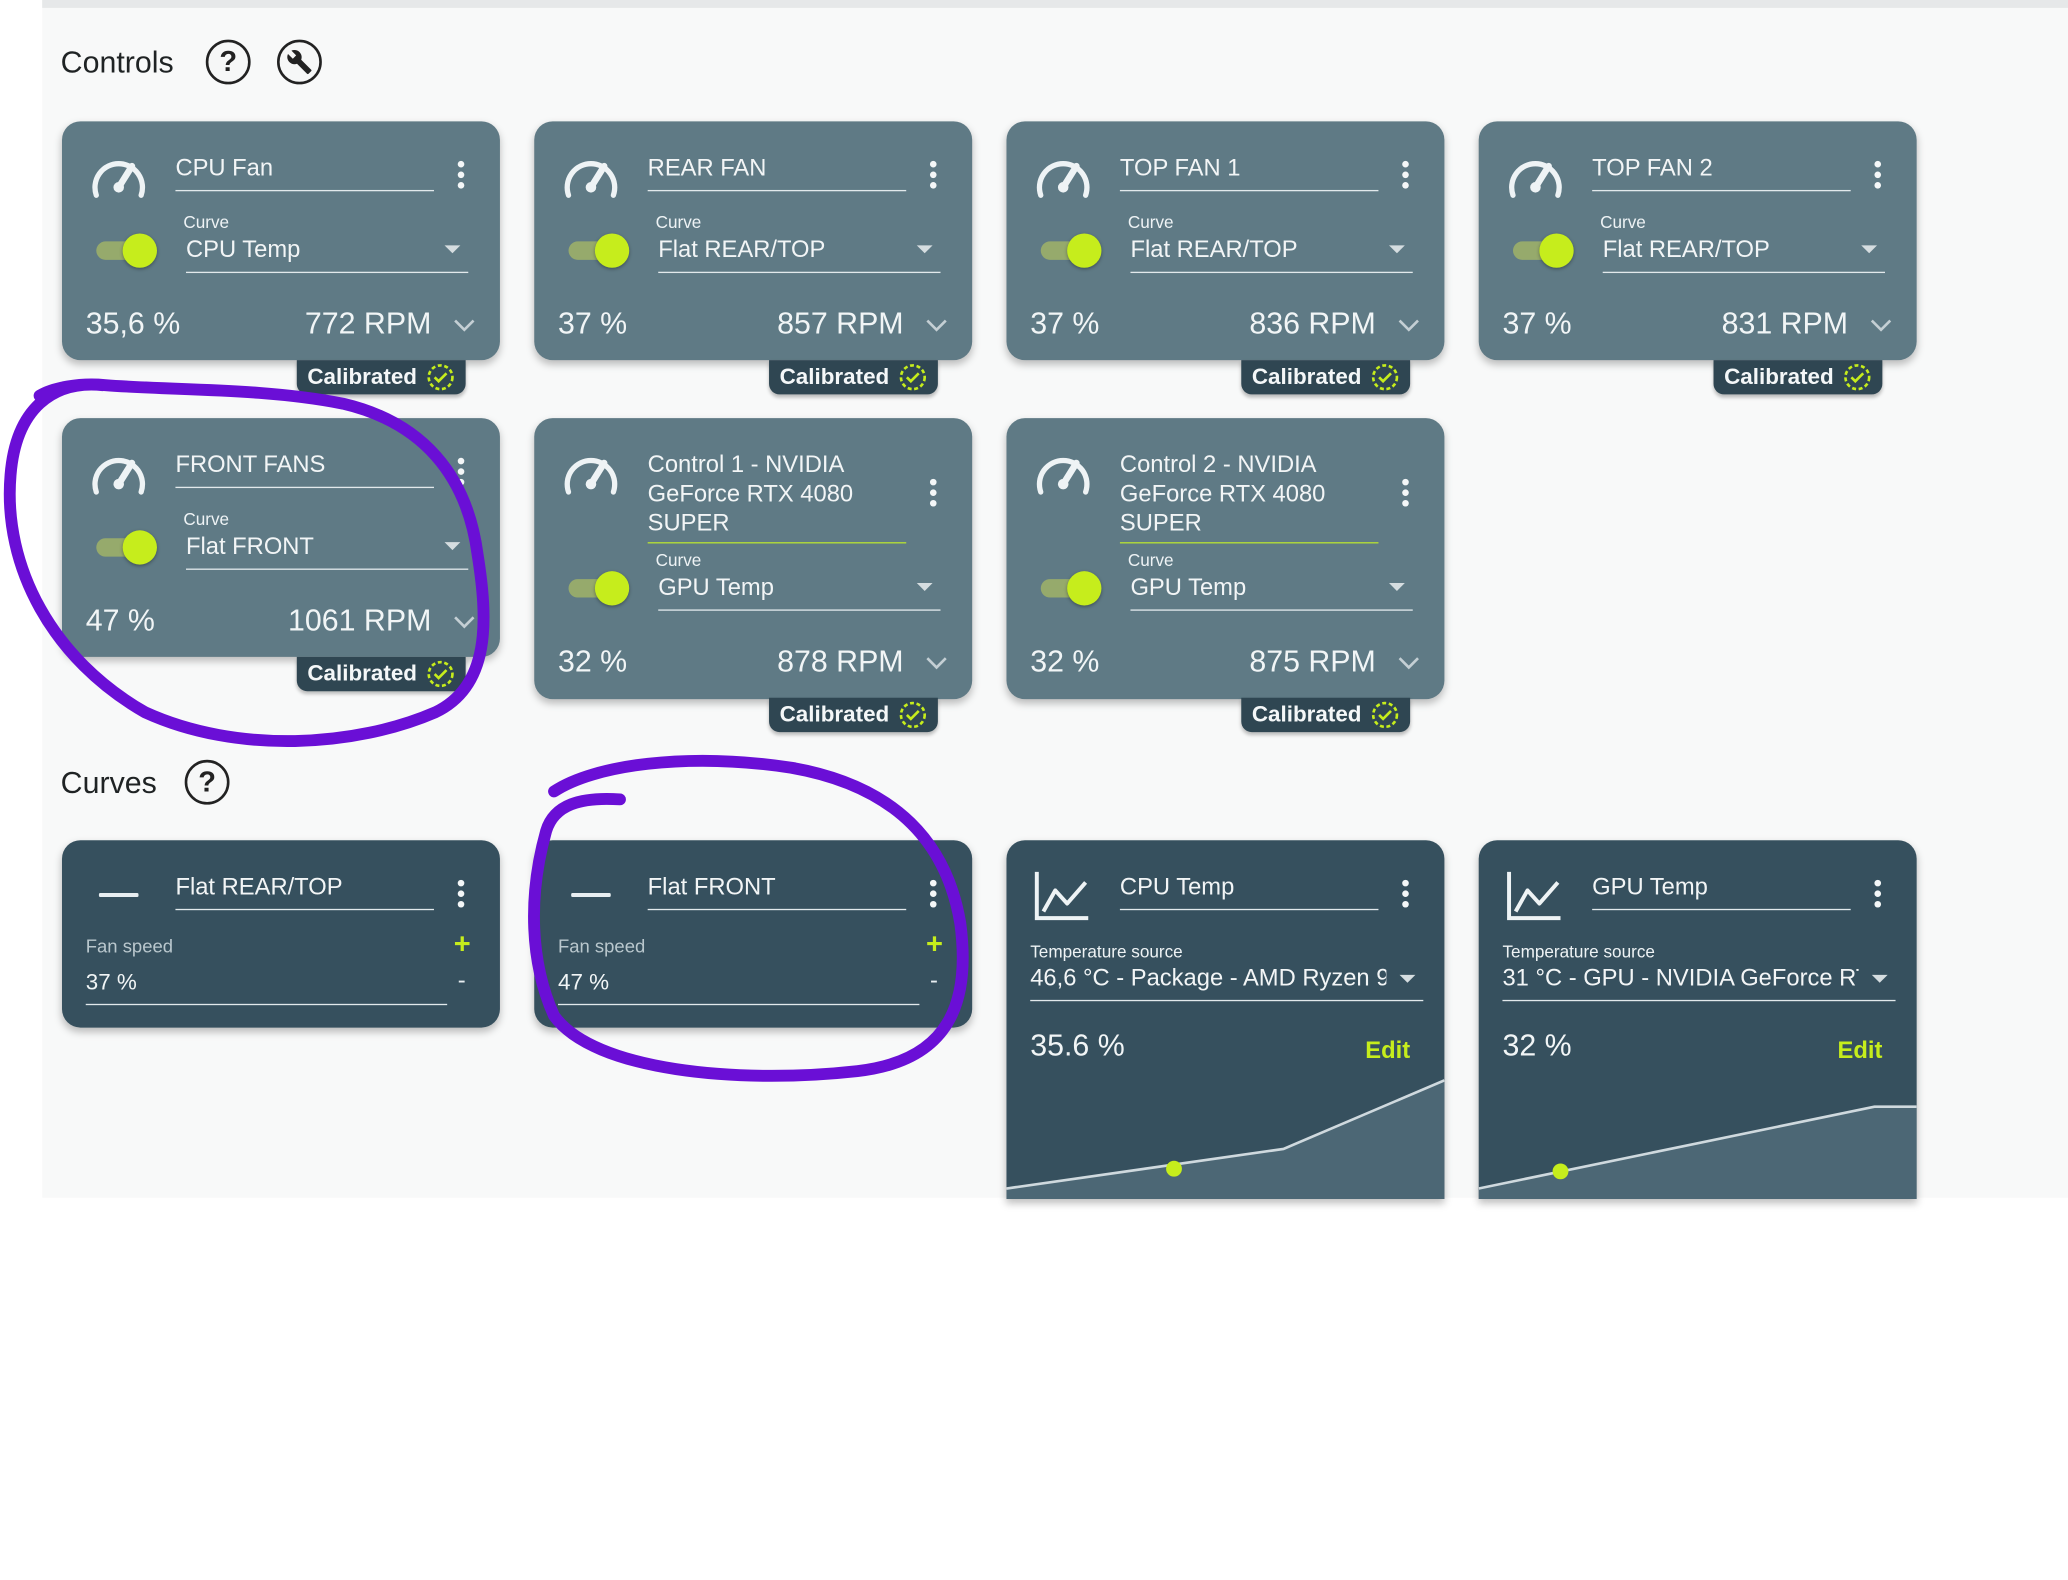  I want to click on question-icon: ?, so click(207, 782).